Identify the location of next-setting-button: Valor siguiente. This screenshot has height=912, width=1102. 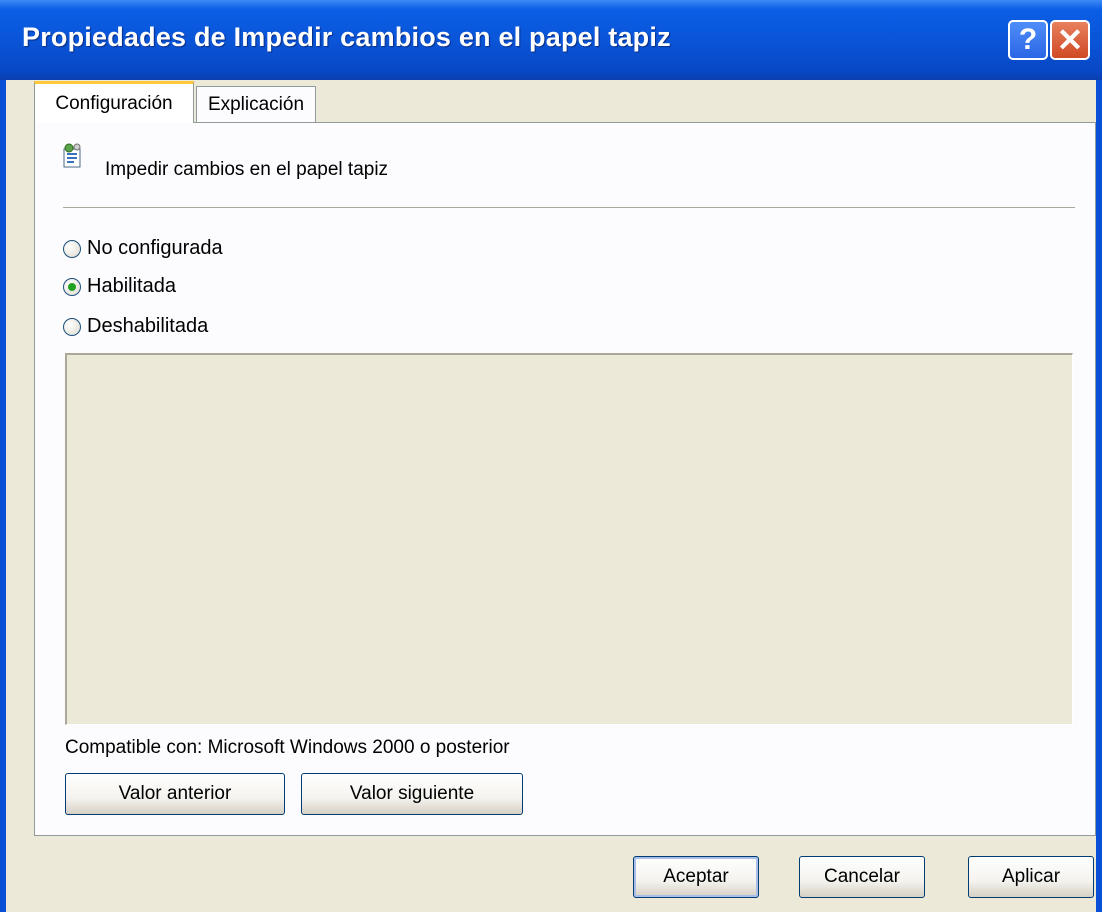
(412, 794).